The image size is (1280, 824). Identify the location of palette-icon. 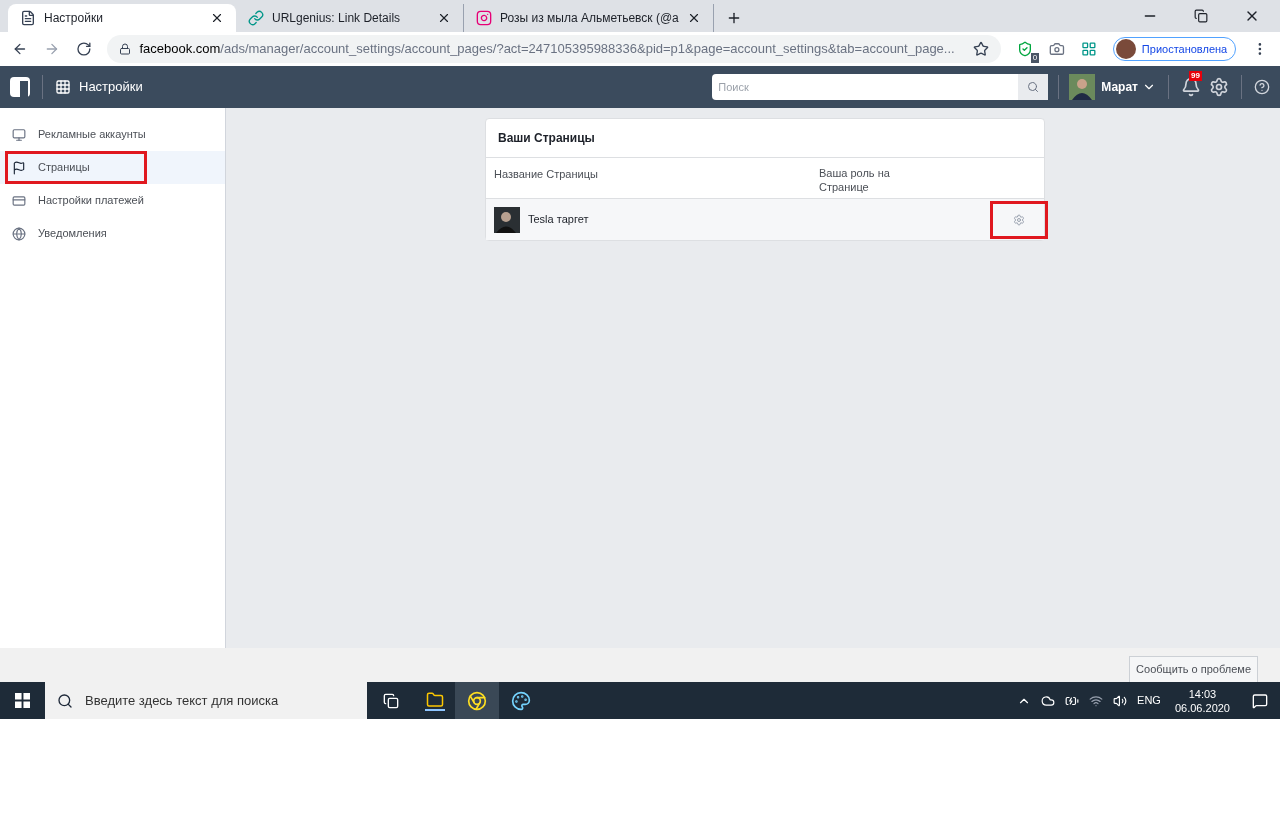
(521, 700).